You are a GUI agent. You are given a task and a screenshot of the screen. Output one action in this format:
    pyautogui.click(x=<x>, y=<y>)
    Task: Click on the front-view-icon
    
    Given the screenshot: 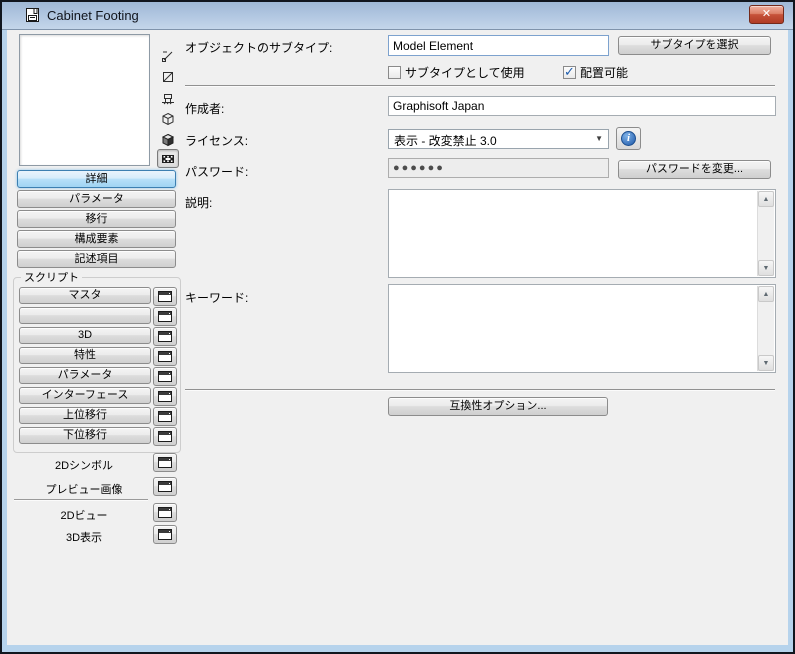 What is the action you would take?
    pyautogui.click(x=168, y=98)
    